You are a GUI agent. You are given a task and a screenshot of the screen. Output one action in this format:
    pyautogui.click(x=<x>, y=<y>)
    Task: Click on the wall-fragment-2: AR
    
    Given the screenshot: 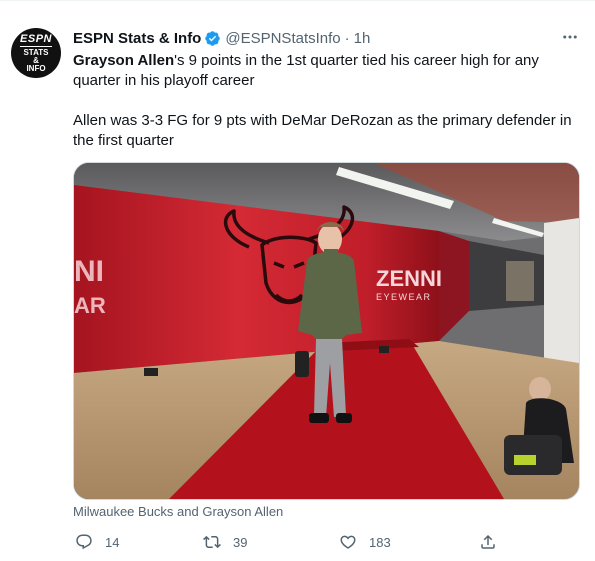 What is the action you would take?
    pyautogui.click(x=90, y=305)
    